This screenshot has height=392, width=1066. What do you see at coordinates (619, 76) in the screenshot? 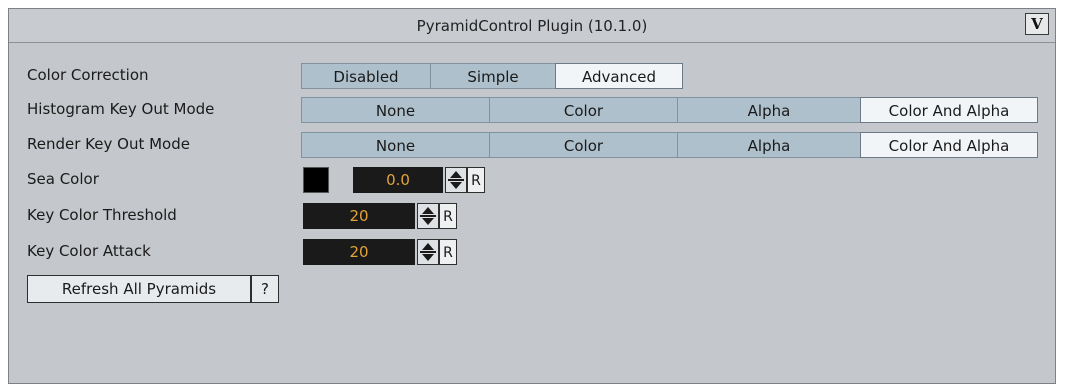
I see `color-correction-advanced: Advanced` at bounding box center [619, 76].